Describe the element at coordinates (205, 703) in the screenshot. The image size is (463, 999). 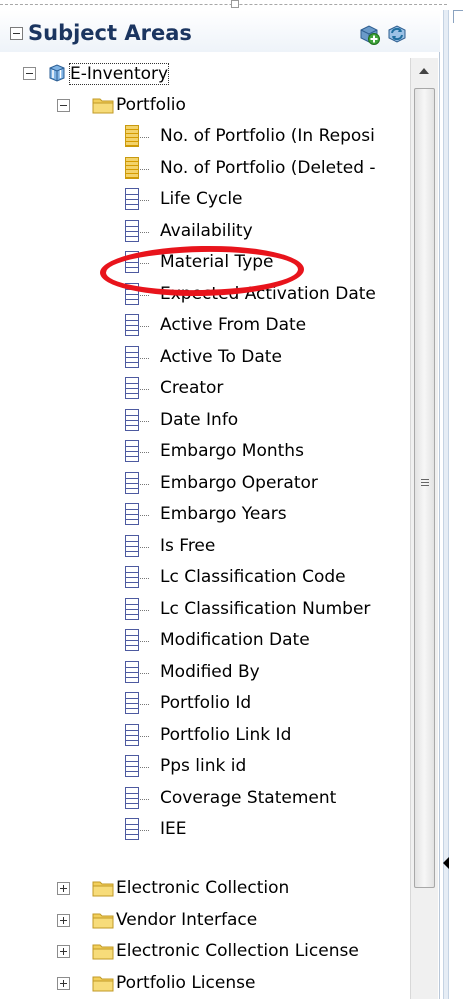
I see `tree-node-column: Portfolio Id` at that location.